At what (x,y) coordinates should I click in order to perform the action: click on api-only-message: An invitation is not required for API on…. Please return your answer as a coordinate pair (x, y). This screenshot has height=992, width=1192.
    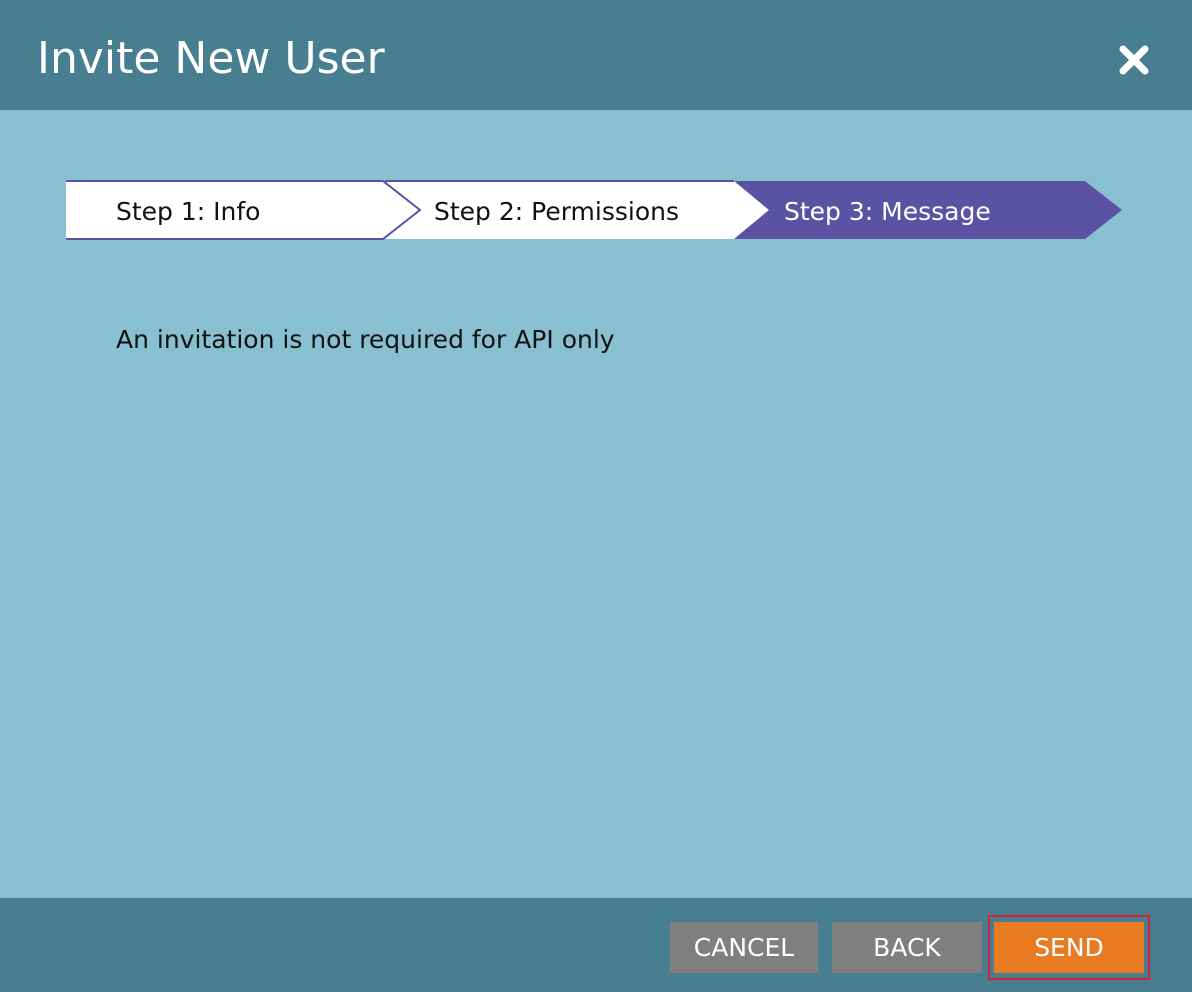
    Looking at the image, I should click on (365, 339).